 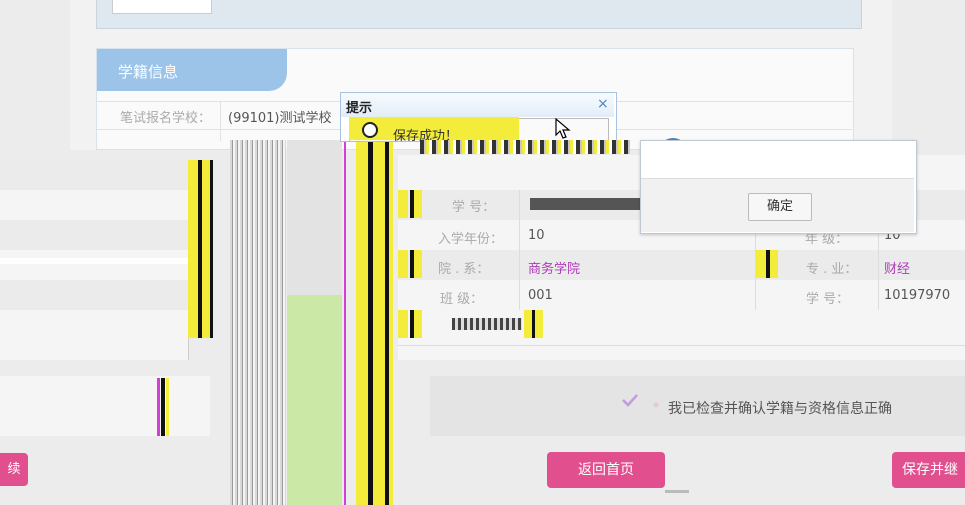 I want to click on check-icon, so click(x=630, y=400).